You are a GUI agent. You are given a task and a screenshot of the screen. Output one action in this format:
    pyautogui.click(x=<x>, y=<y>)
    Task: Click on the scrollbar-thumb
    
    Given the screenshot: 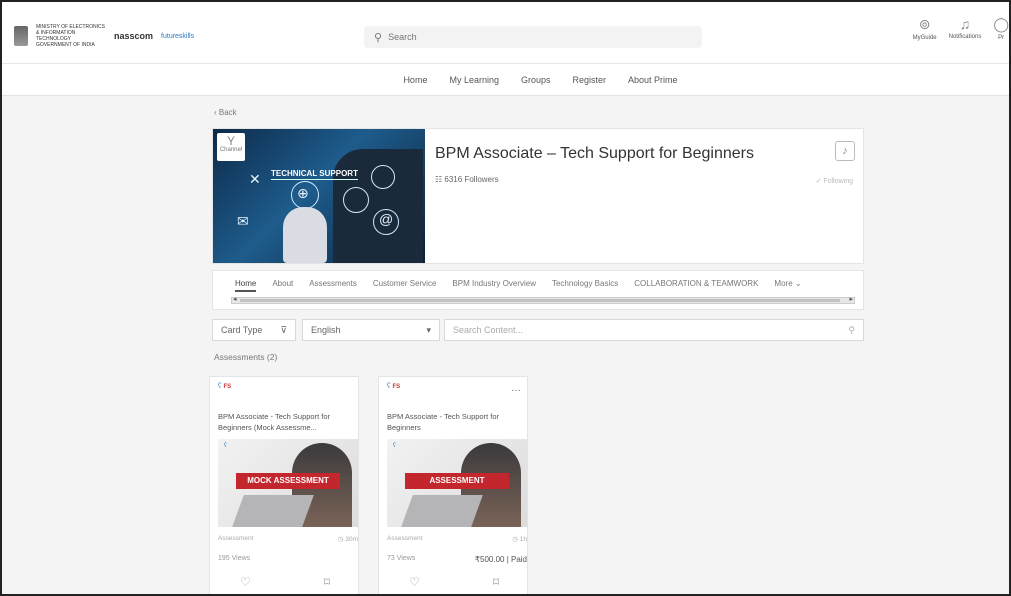 What is the action you would take?
    pyautogui.click(x=540, y=300)
    